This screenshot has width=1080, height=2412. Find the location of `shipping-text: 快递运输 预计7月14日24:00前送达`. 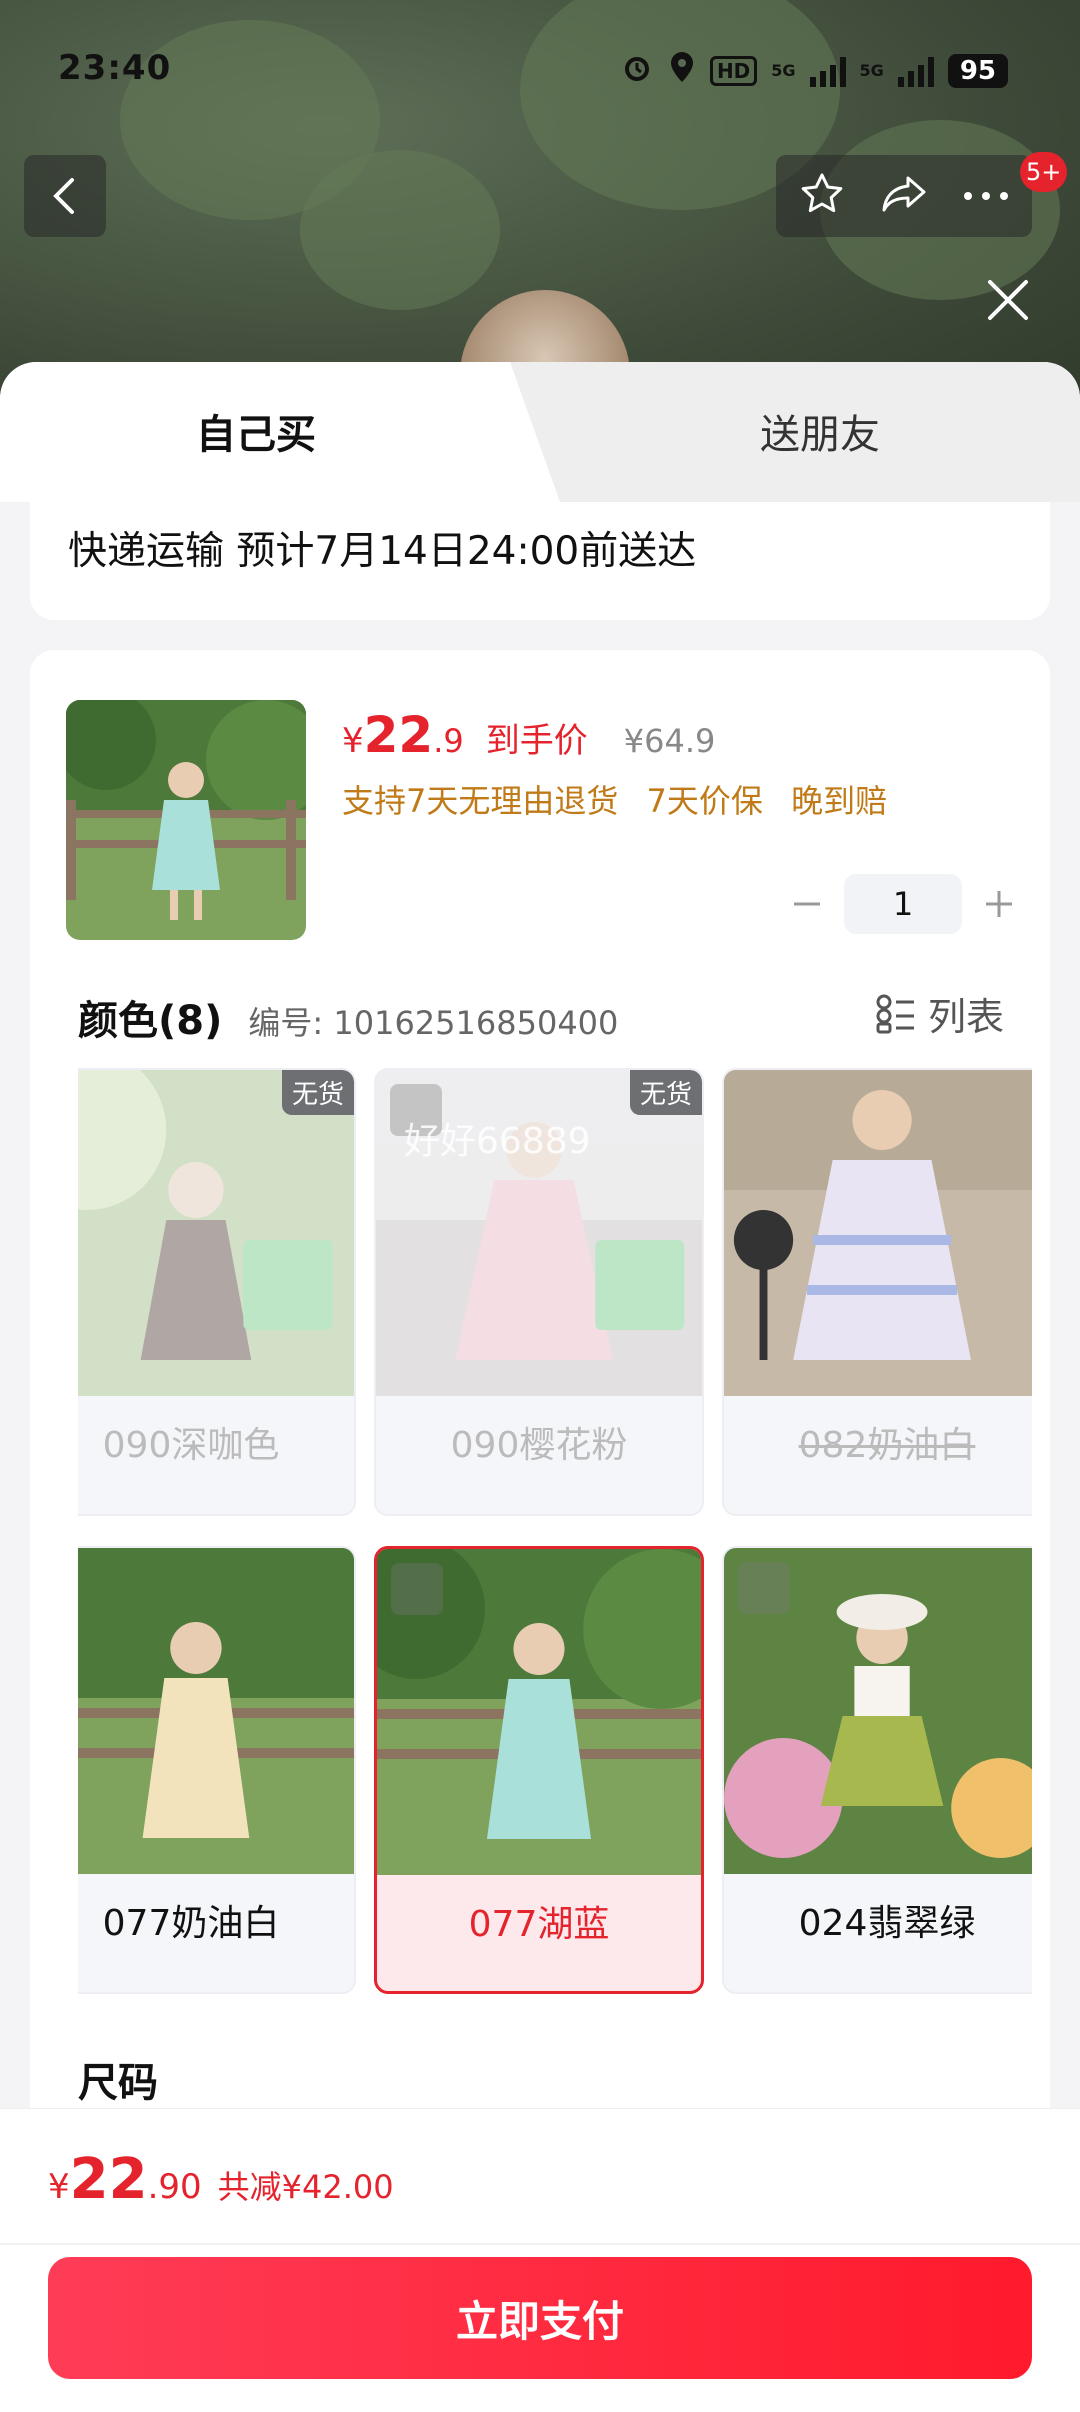

shipping-text: 快递运输 预计7月14日24:00前送达 is located at coordinates (382, 551).